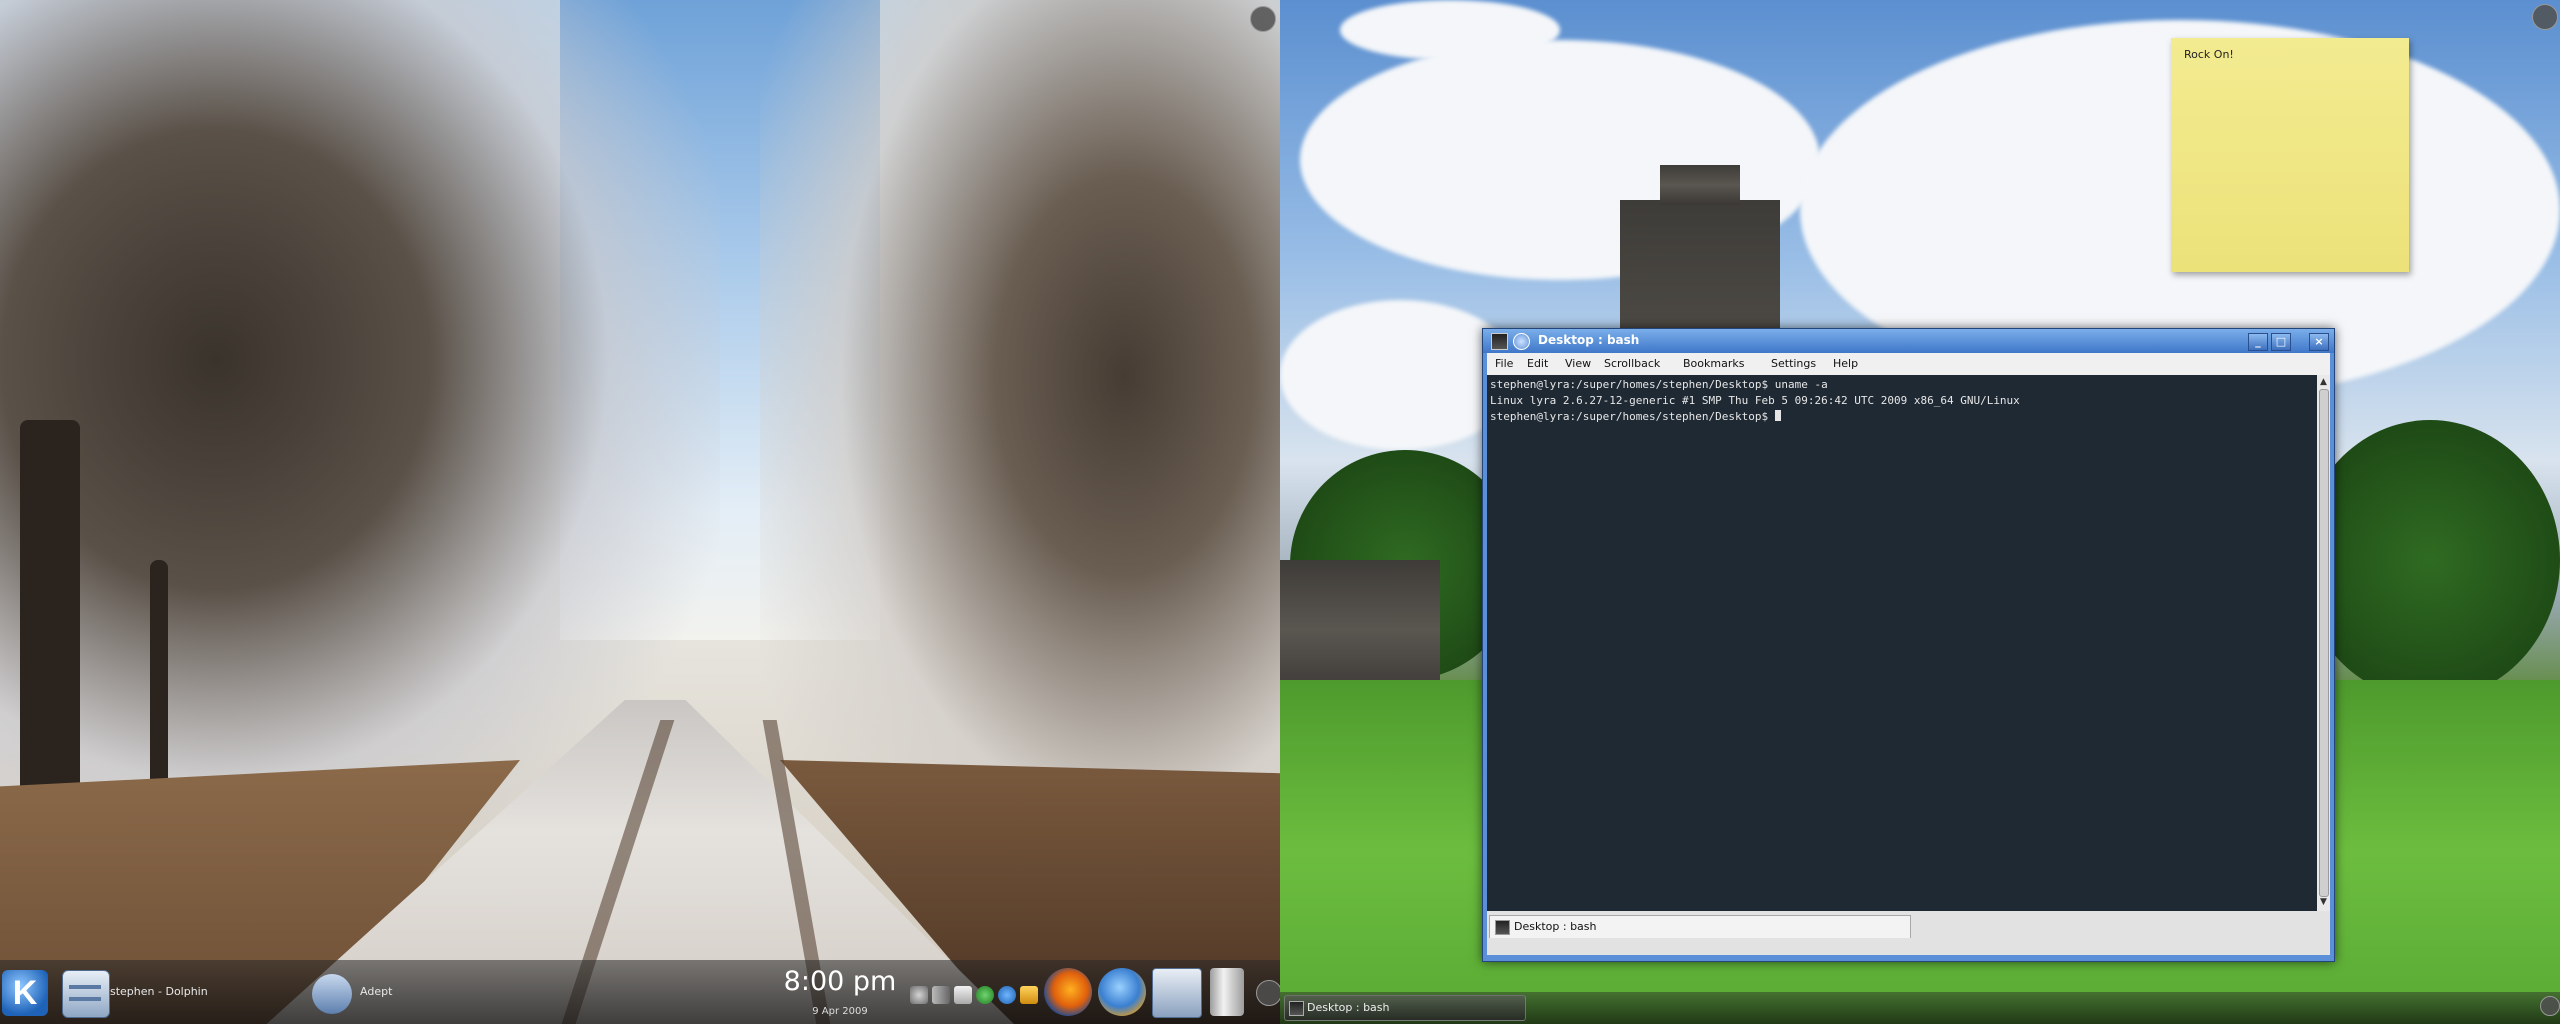  Describe the element at coordinates (1845, 363) in the screenshot. I see `menu-help: Help` at that location.